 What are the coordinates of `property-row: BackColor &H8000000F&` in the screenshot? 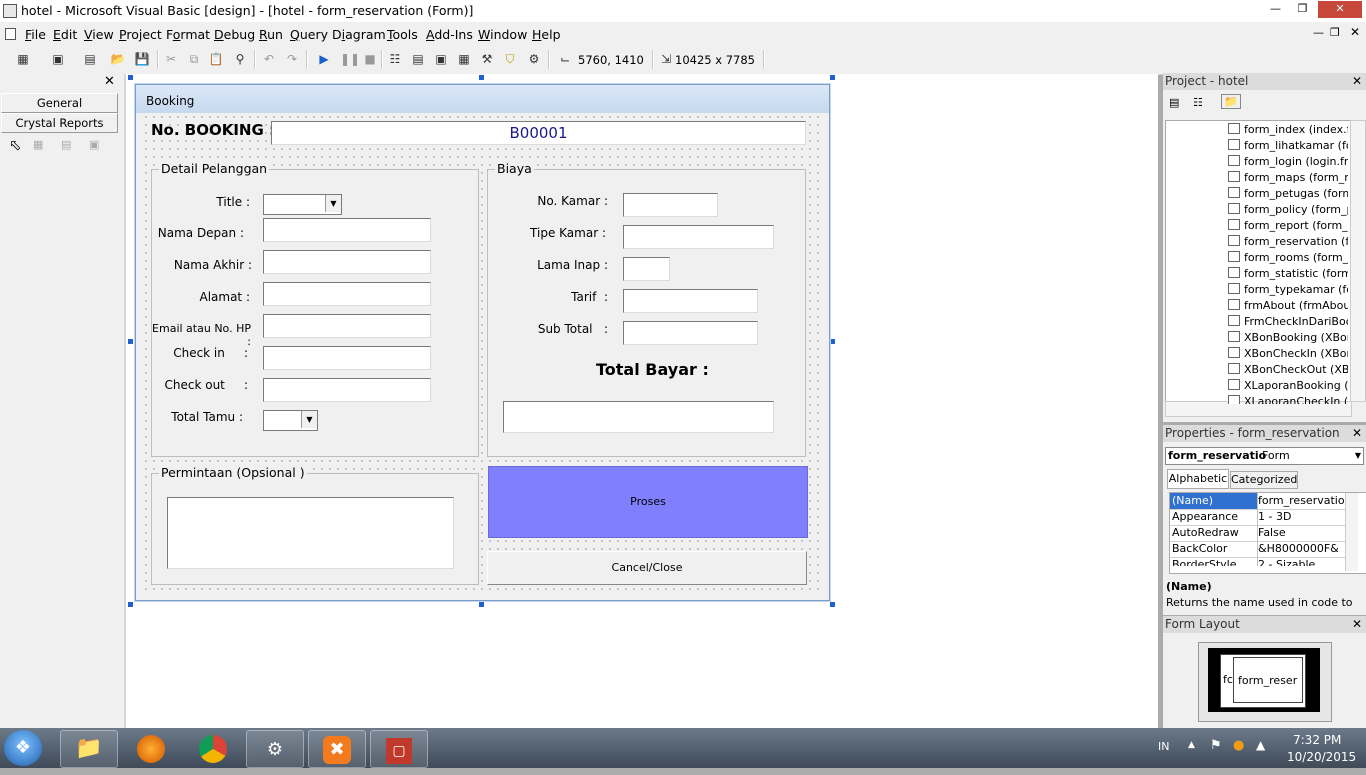 It's located at (1260, 549).